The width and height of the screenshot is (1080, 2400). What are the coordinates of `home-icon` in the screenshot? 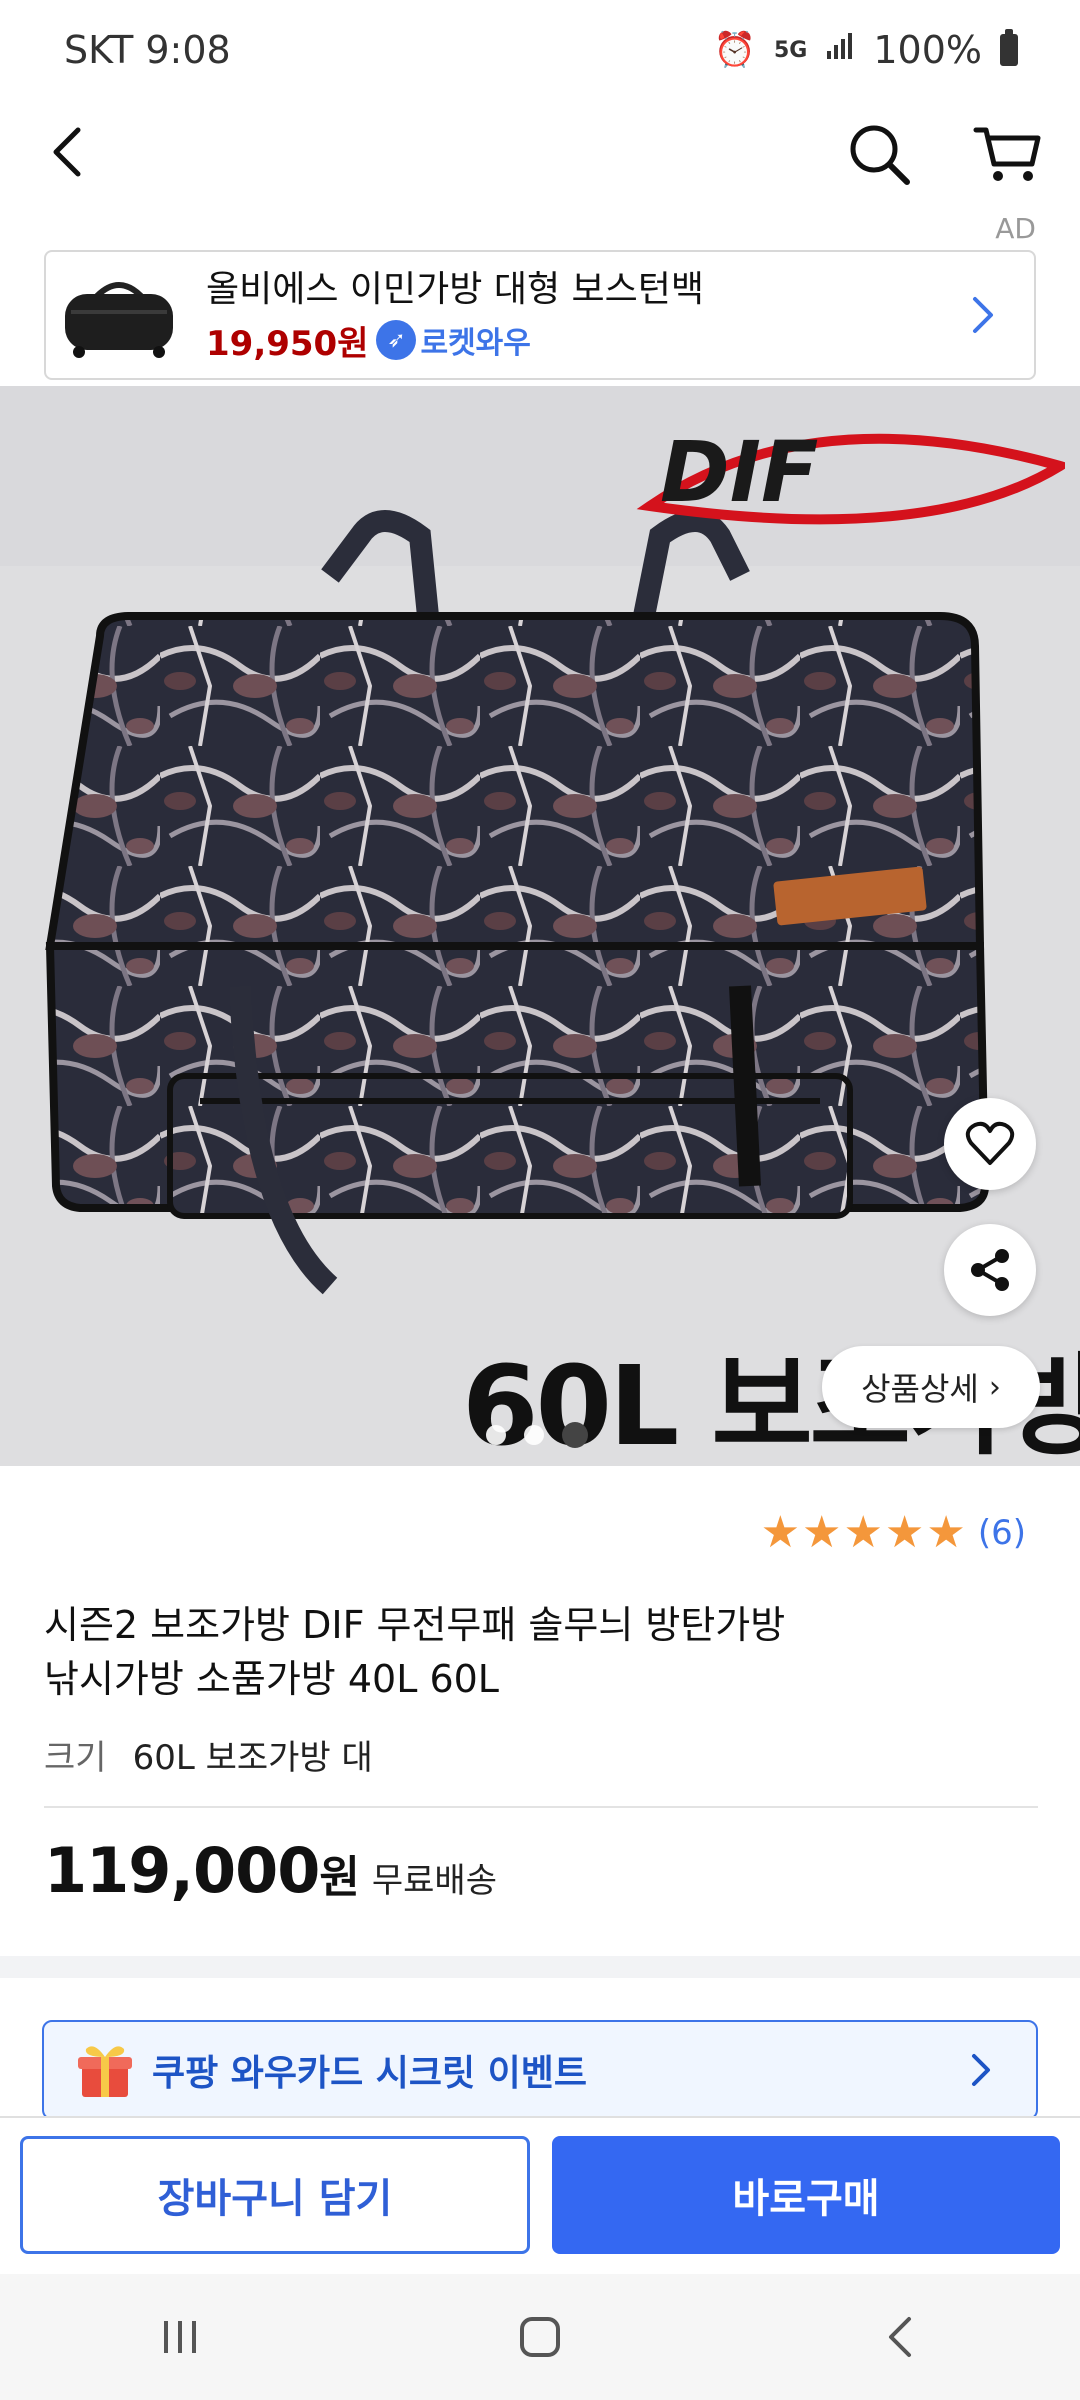 It's located at (540, 2337).